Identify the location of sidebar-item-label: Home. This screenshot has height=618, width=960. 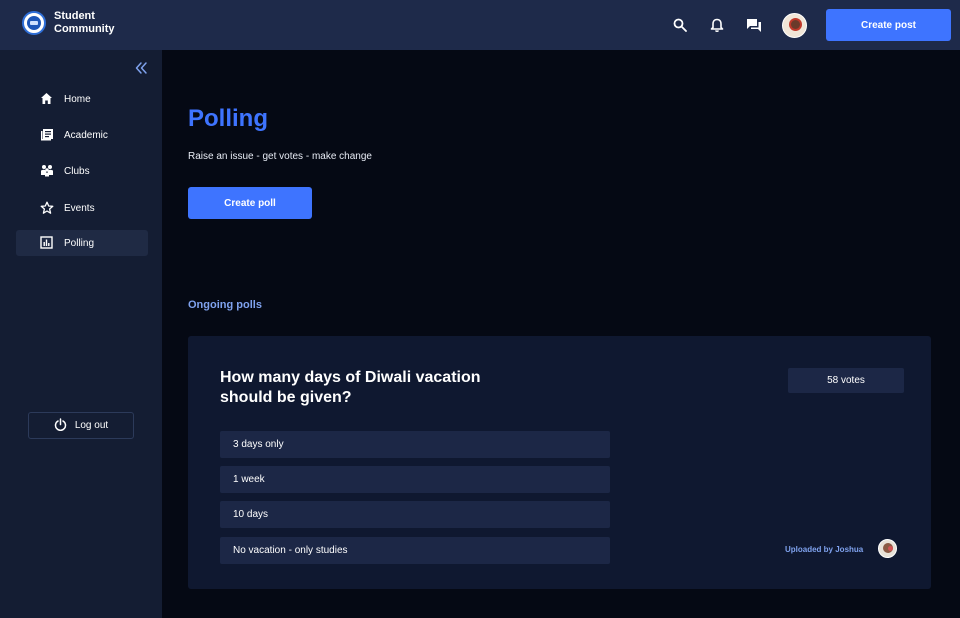
(77, 99).